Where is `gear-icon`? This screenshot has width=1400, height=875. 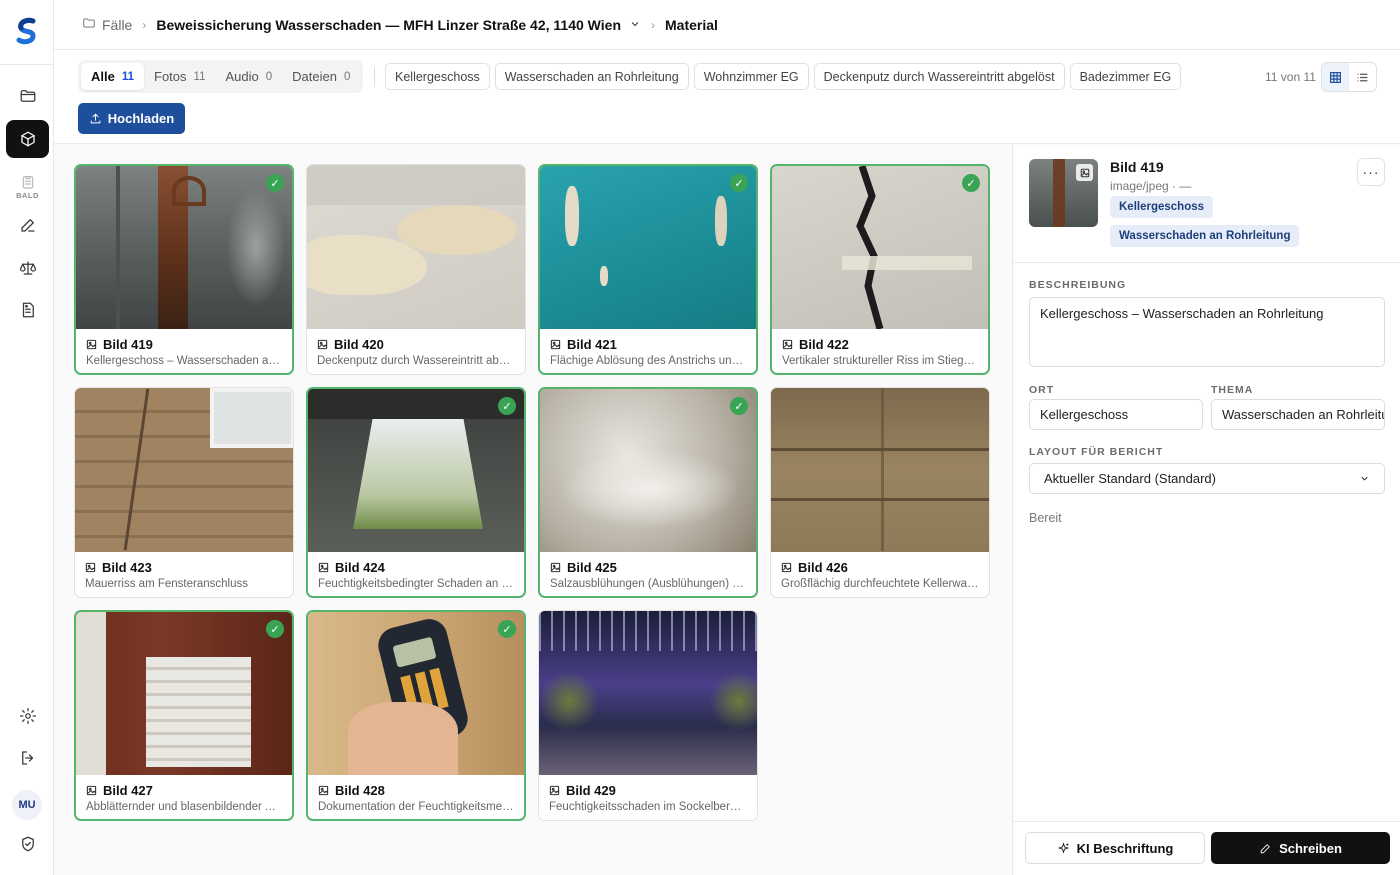 gear-icon is located at coordinates (27, 716).